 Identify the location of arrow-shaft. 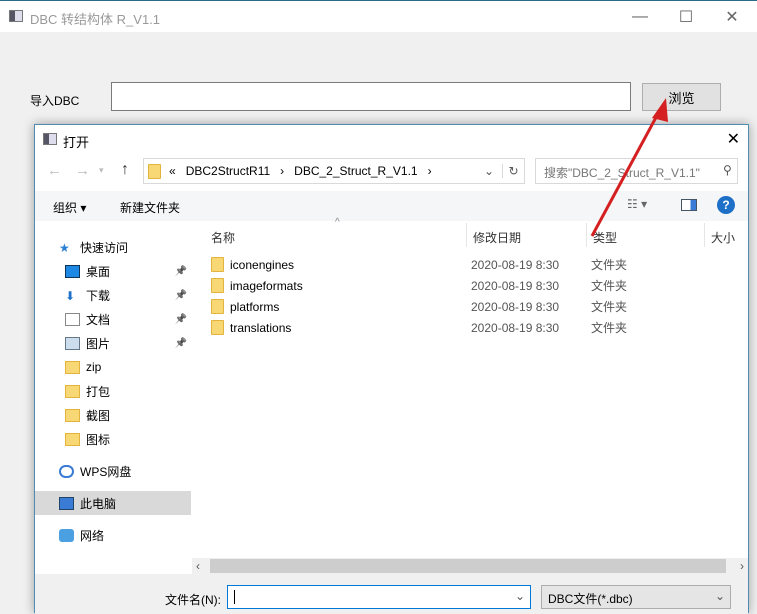
(626, 173).